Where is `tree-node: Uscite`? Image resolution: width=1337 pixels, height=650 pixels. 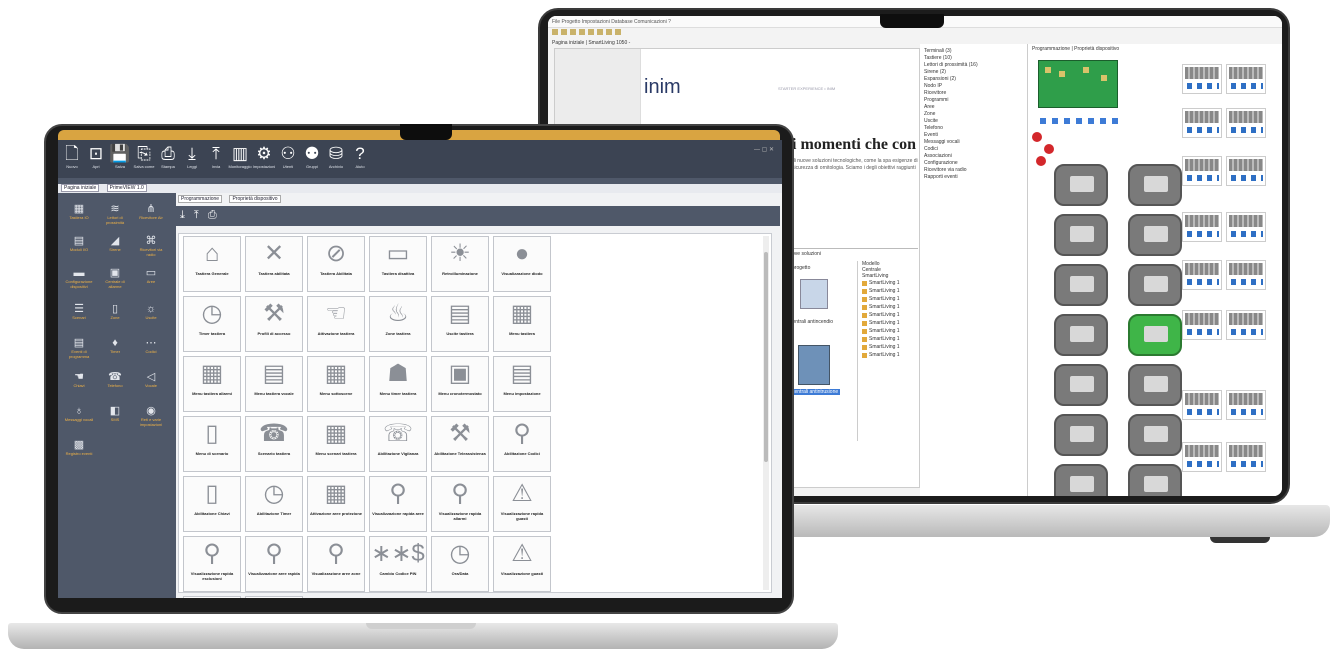 tree-node: Uscite is located at coordinates (973, 121).